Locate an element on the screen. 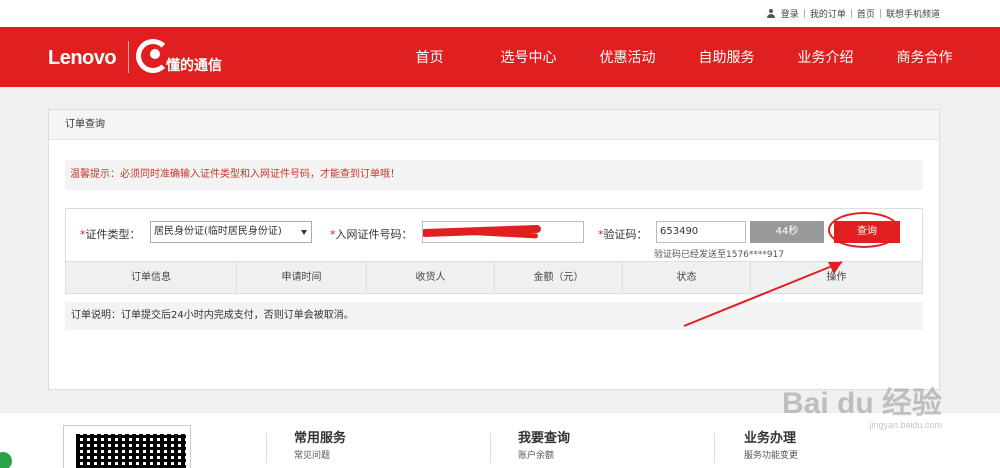 Image resolution: width=1000 pixels, height=468 pixels. footer-col-business: 业务办理 服务功能变更 is located at coordinates (771, 444).